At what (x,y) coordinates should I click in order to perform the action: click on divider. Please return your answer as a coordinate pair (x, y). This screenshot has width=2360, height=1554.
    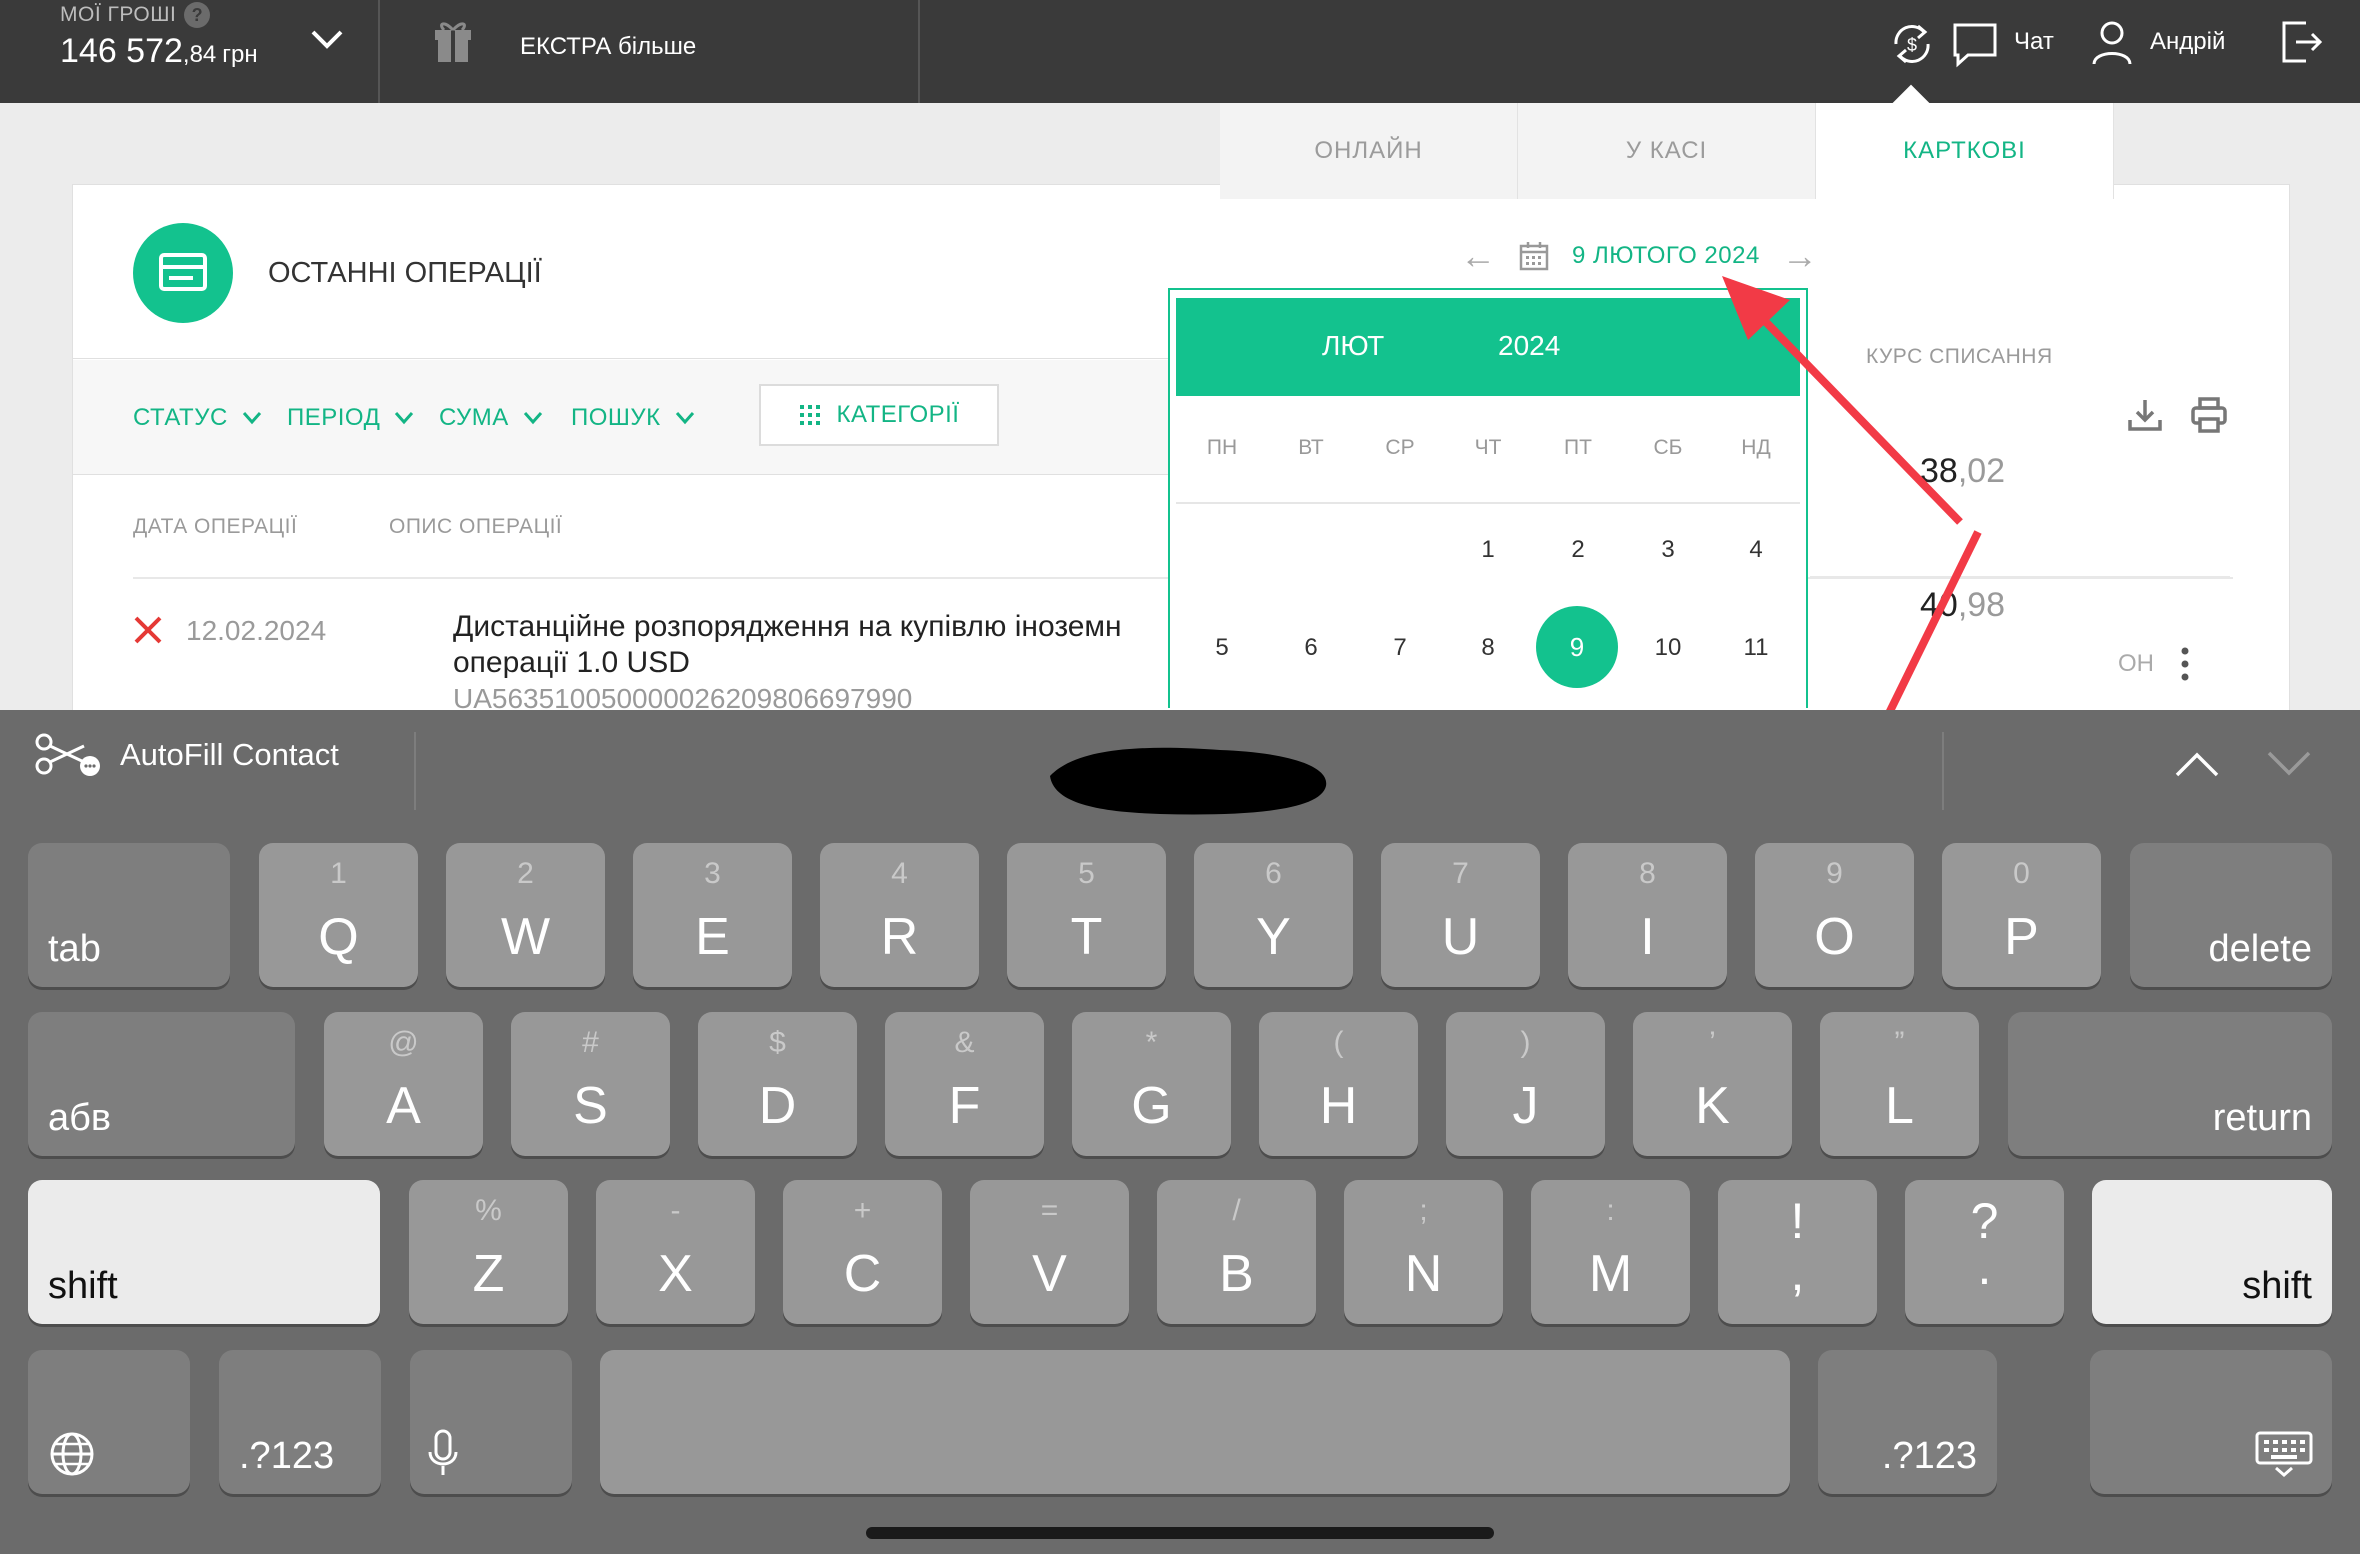
    Looking at the image, I should click on (1943, 771).